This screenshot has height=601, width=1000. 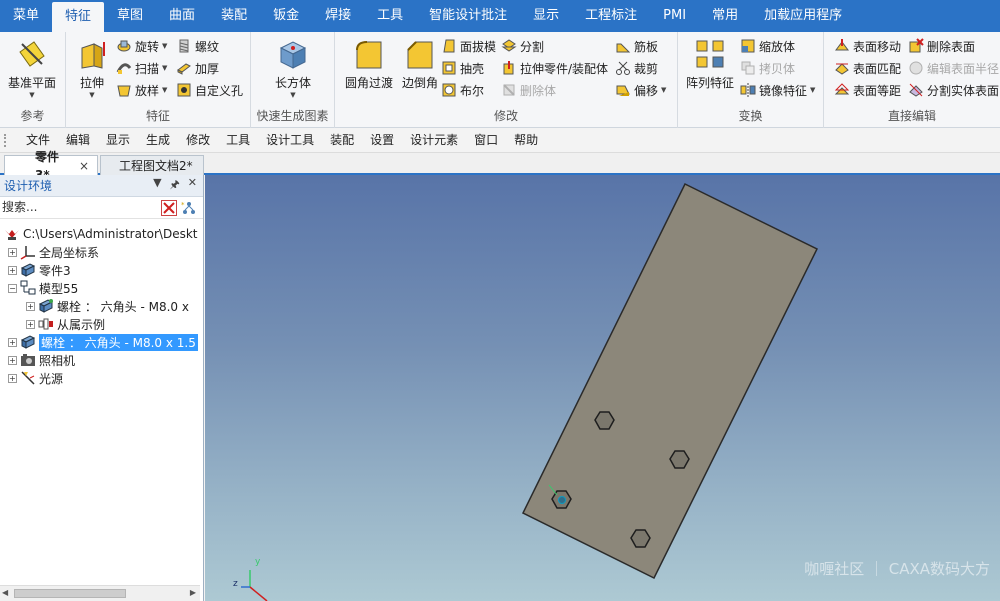 What do you see at coordinates (100, 252) in the screenshot?
I see `tree-item-global-coords: + 全局坐标系` at bounding box center [100, 252].